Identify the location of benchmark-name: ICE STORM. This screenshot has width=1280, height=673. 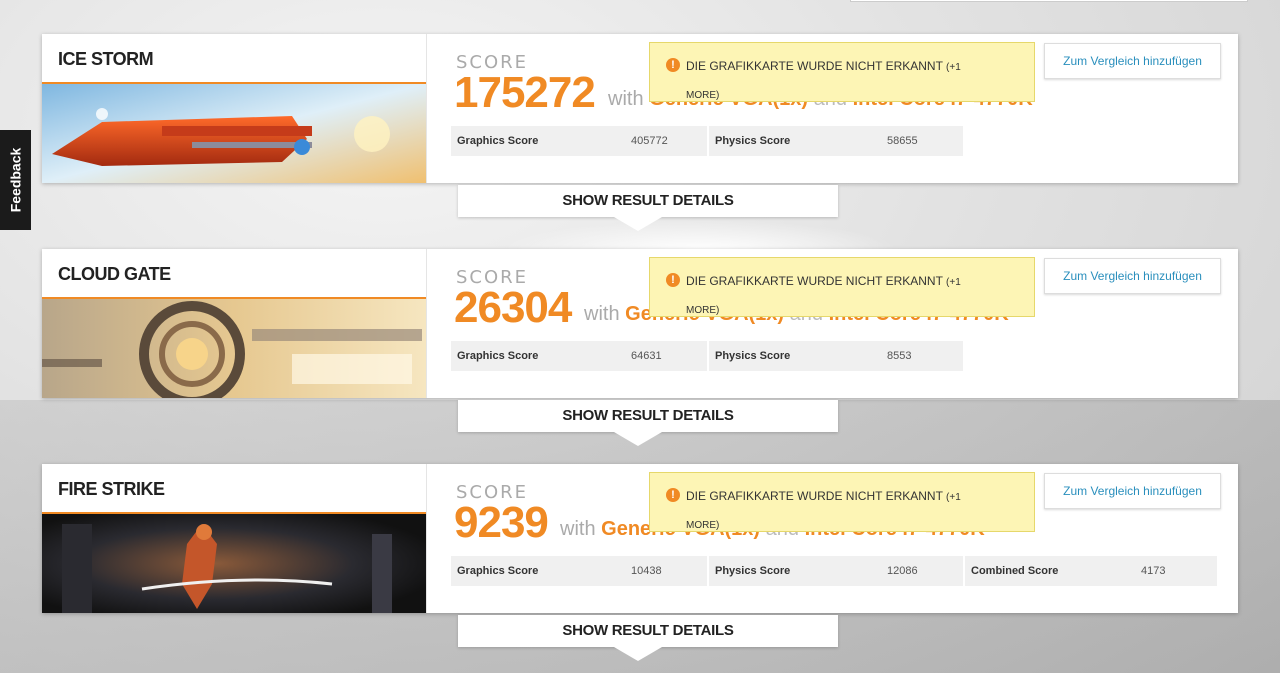
(106, 59).